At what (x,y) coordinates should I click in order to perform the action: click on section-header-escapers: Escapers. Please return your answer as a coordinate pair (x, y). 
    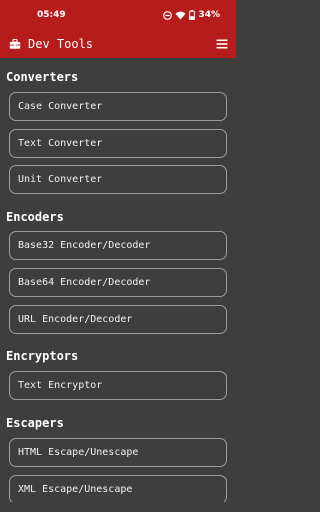
    Looking at the image, I should click on (35, 423).